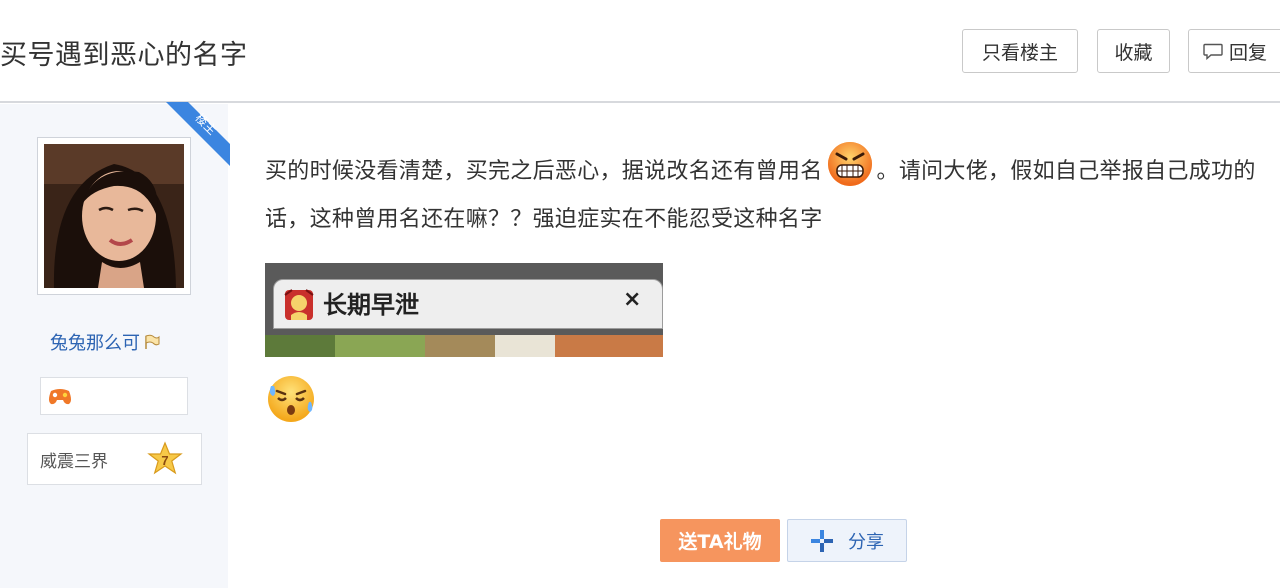 This screenshot has height=588, width=1280. I want to click on share-button: 分享, so click(847, 540).